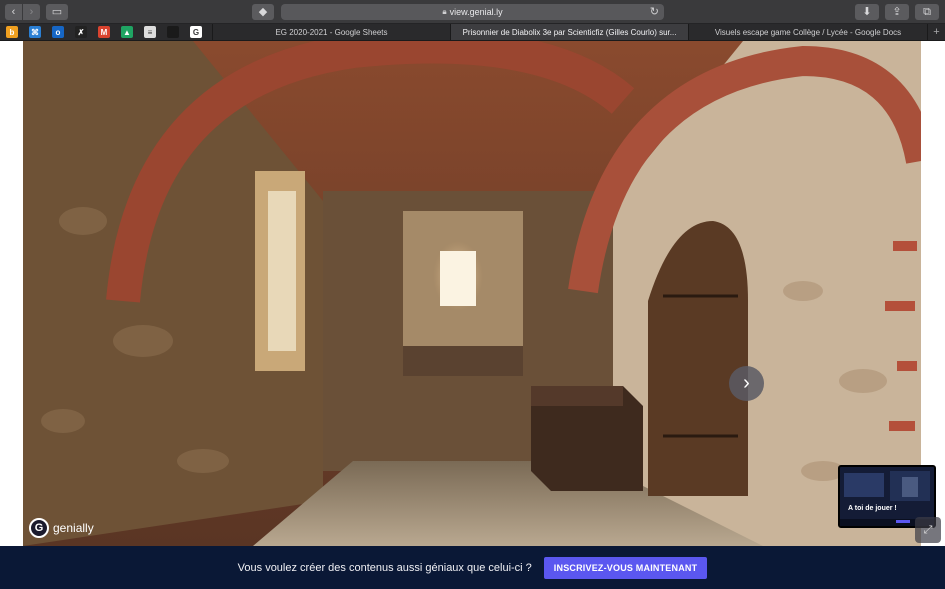 The image size is (945, 589). I want to click on fullscreen-button: ⤢, so click(928, 530).